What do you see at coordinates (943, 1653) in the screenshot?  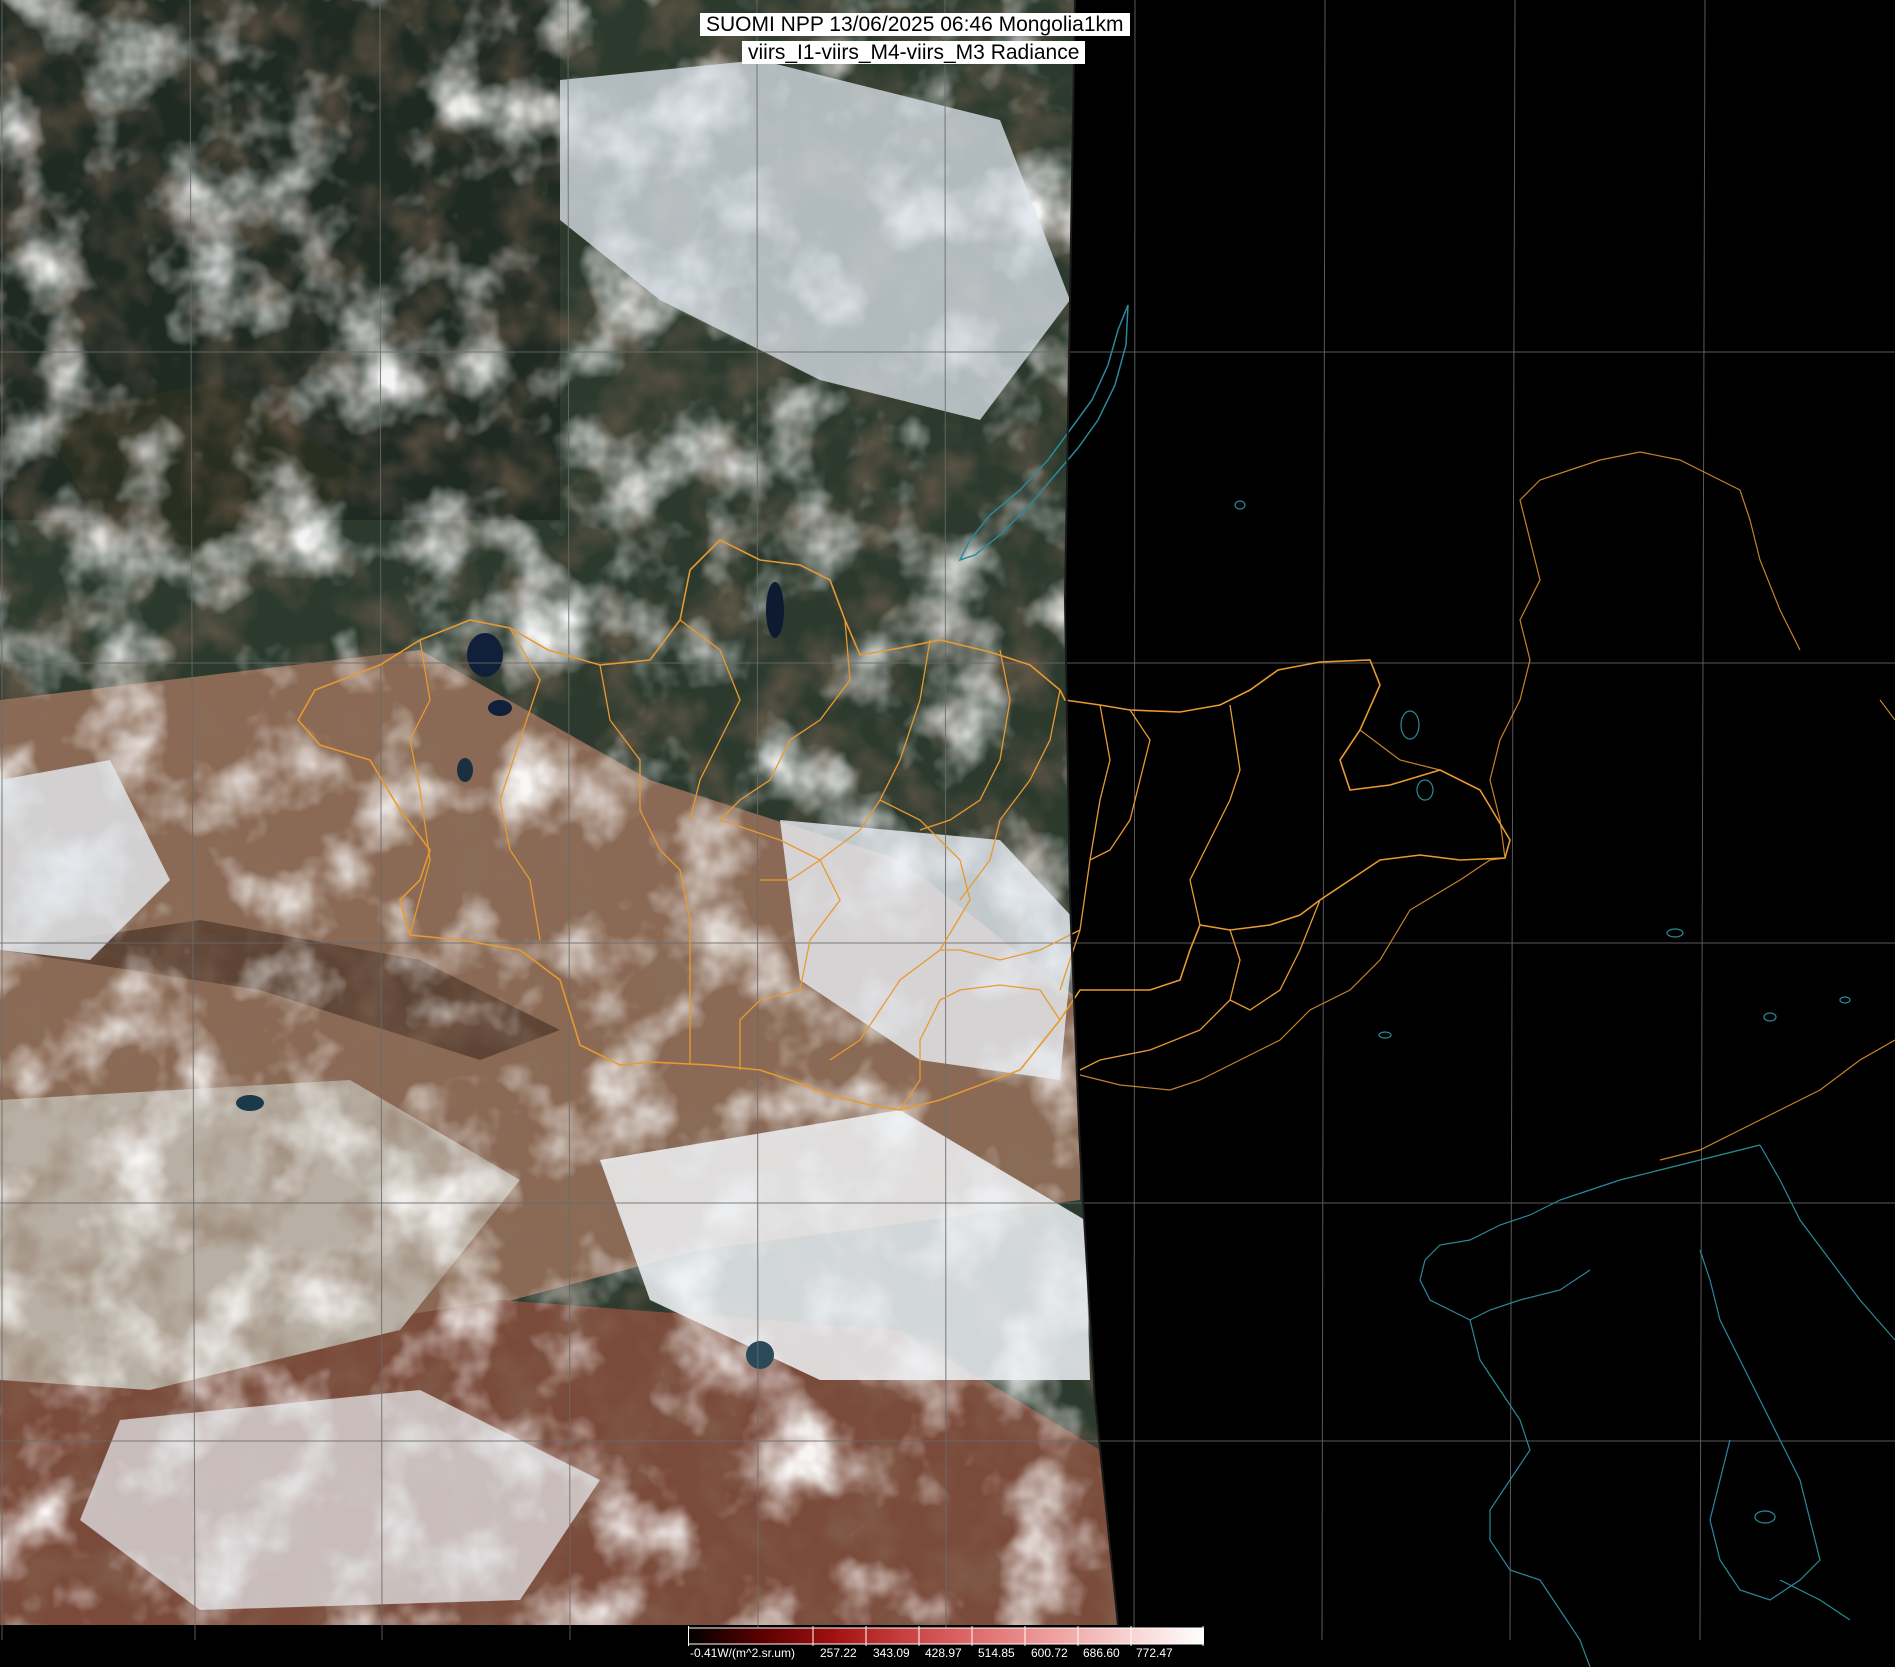 I see `colorbar-tick-label: 428.97` at bounding box center [943, 1653].